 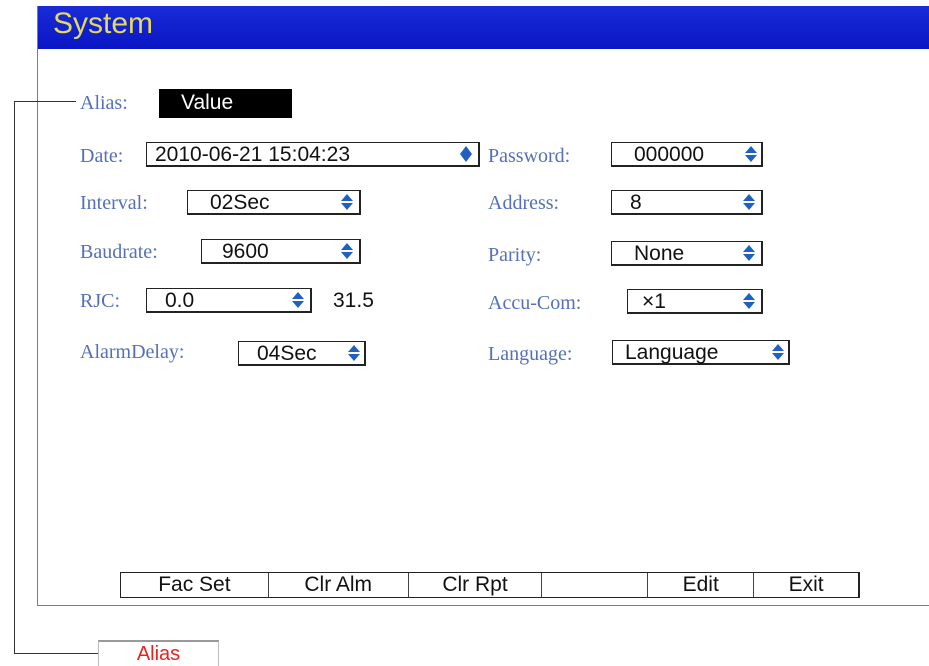 I want to click on password-label: Password:, so click(x=529, y=156).